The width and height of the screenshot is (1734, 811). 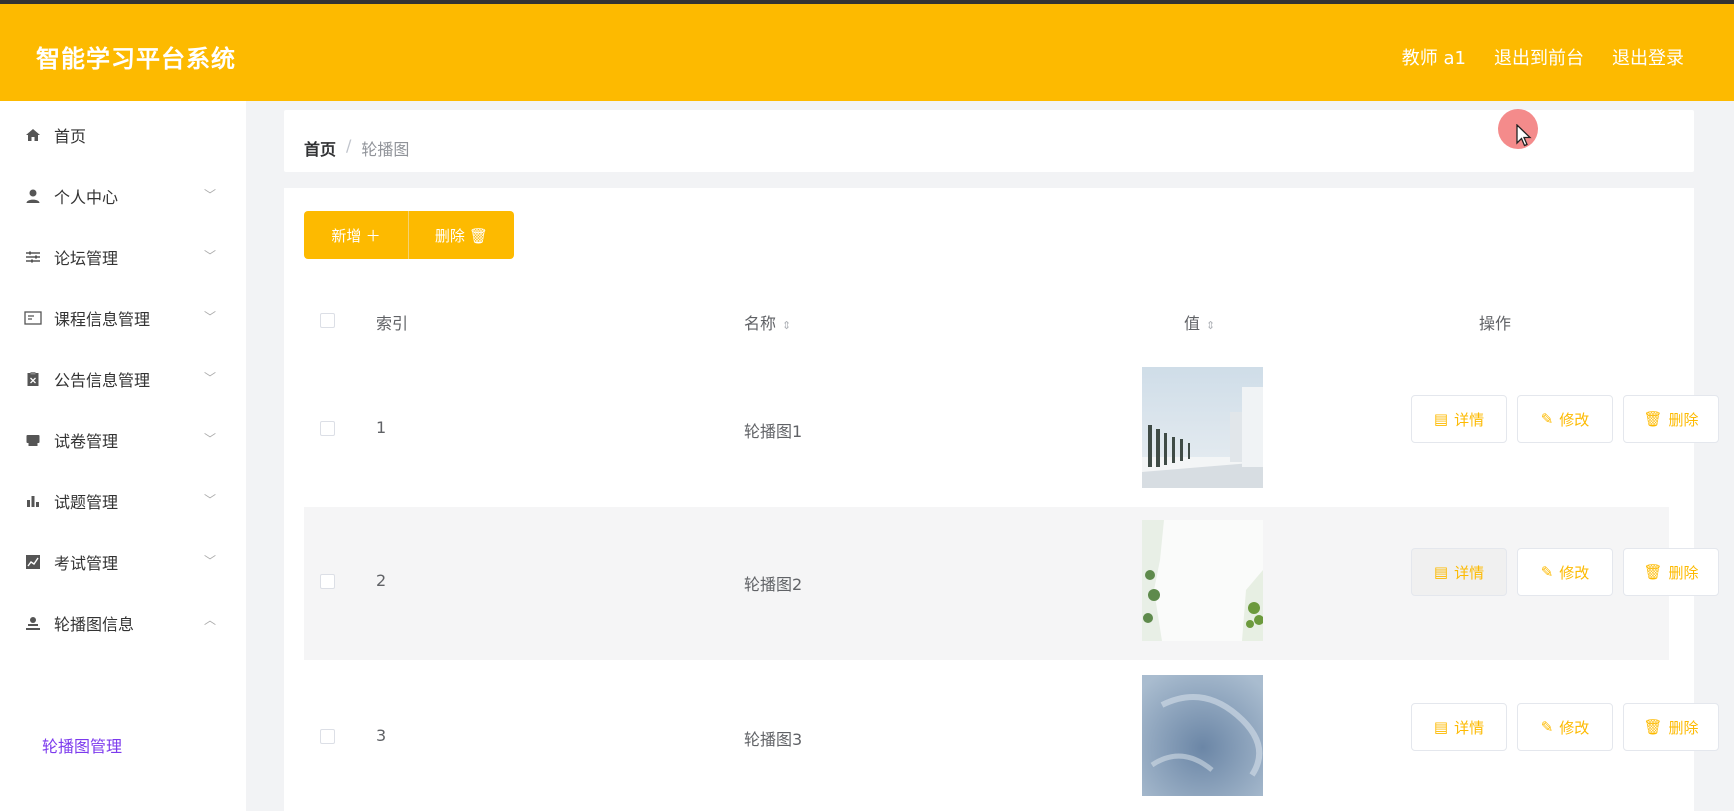 I want to click on sidebar-item-label: 个人中心, so click(x=86, y=197).